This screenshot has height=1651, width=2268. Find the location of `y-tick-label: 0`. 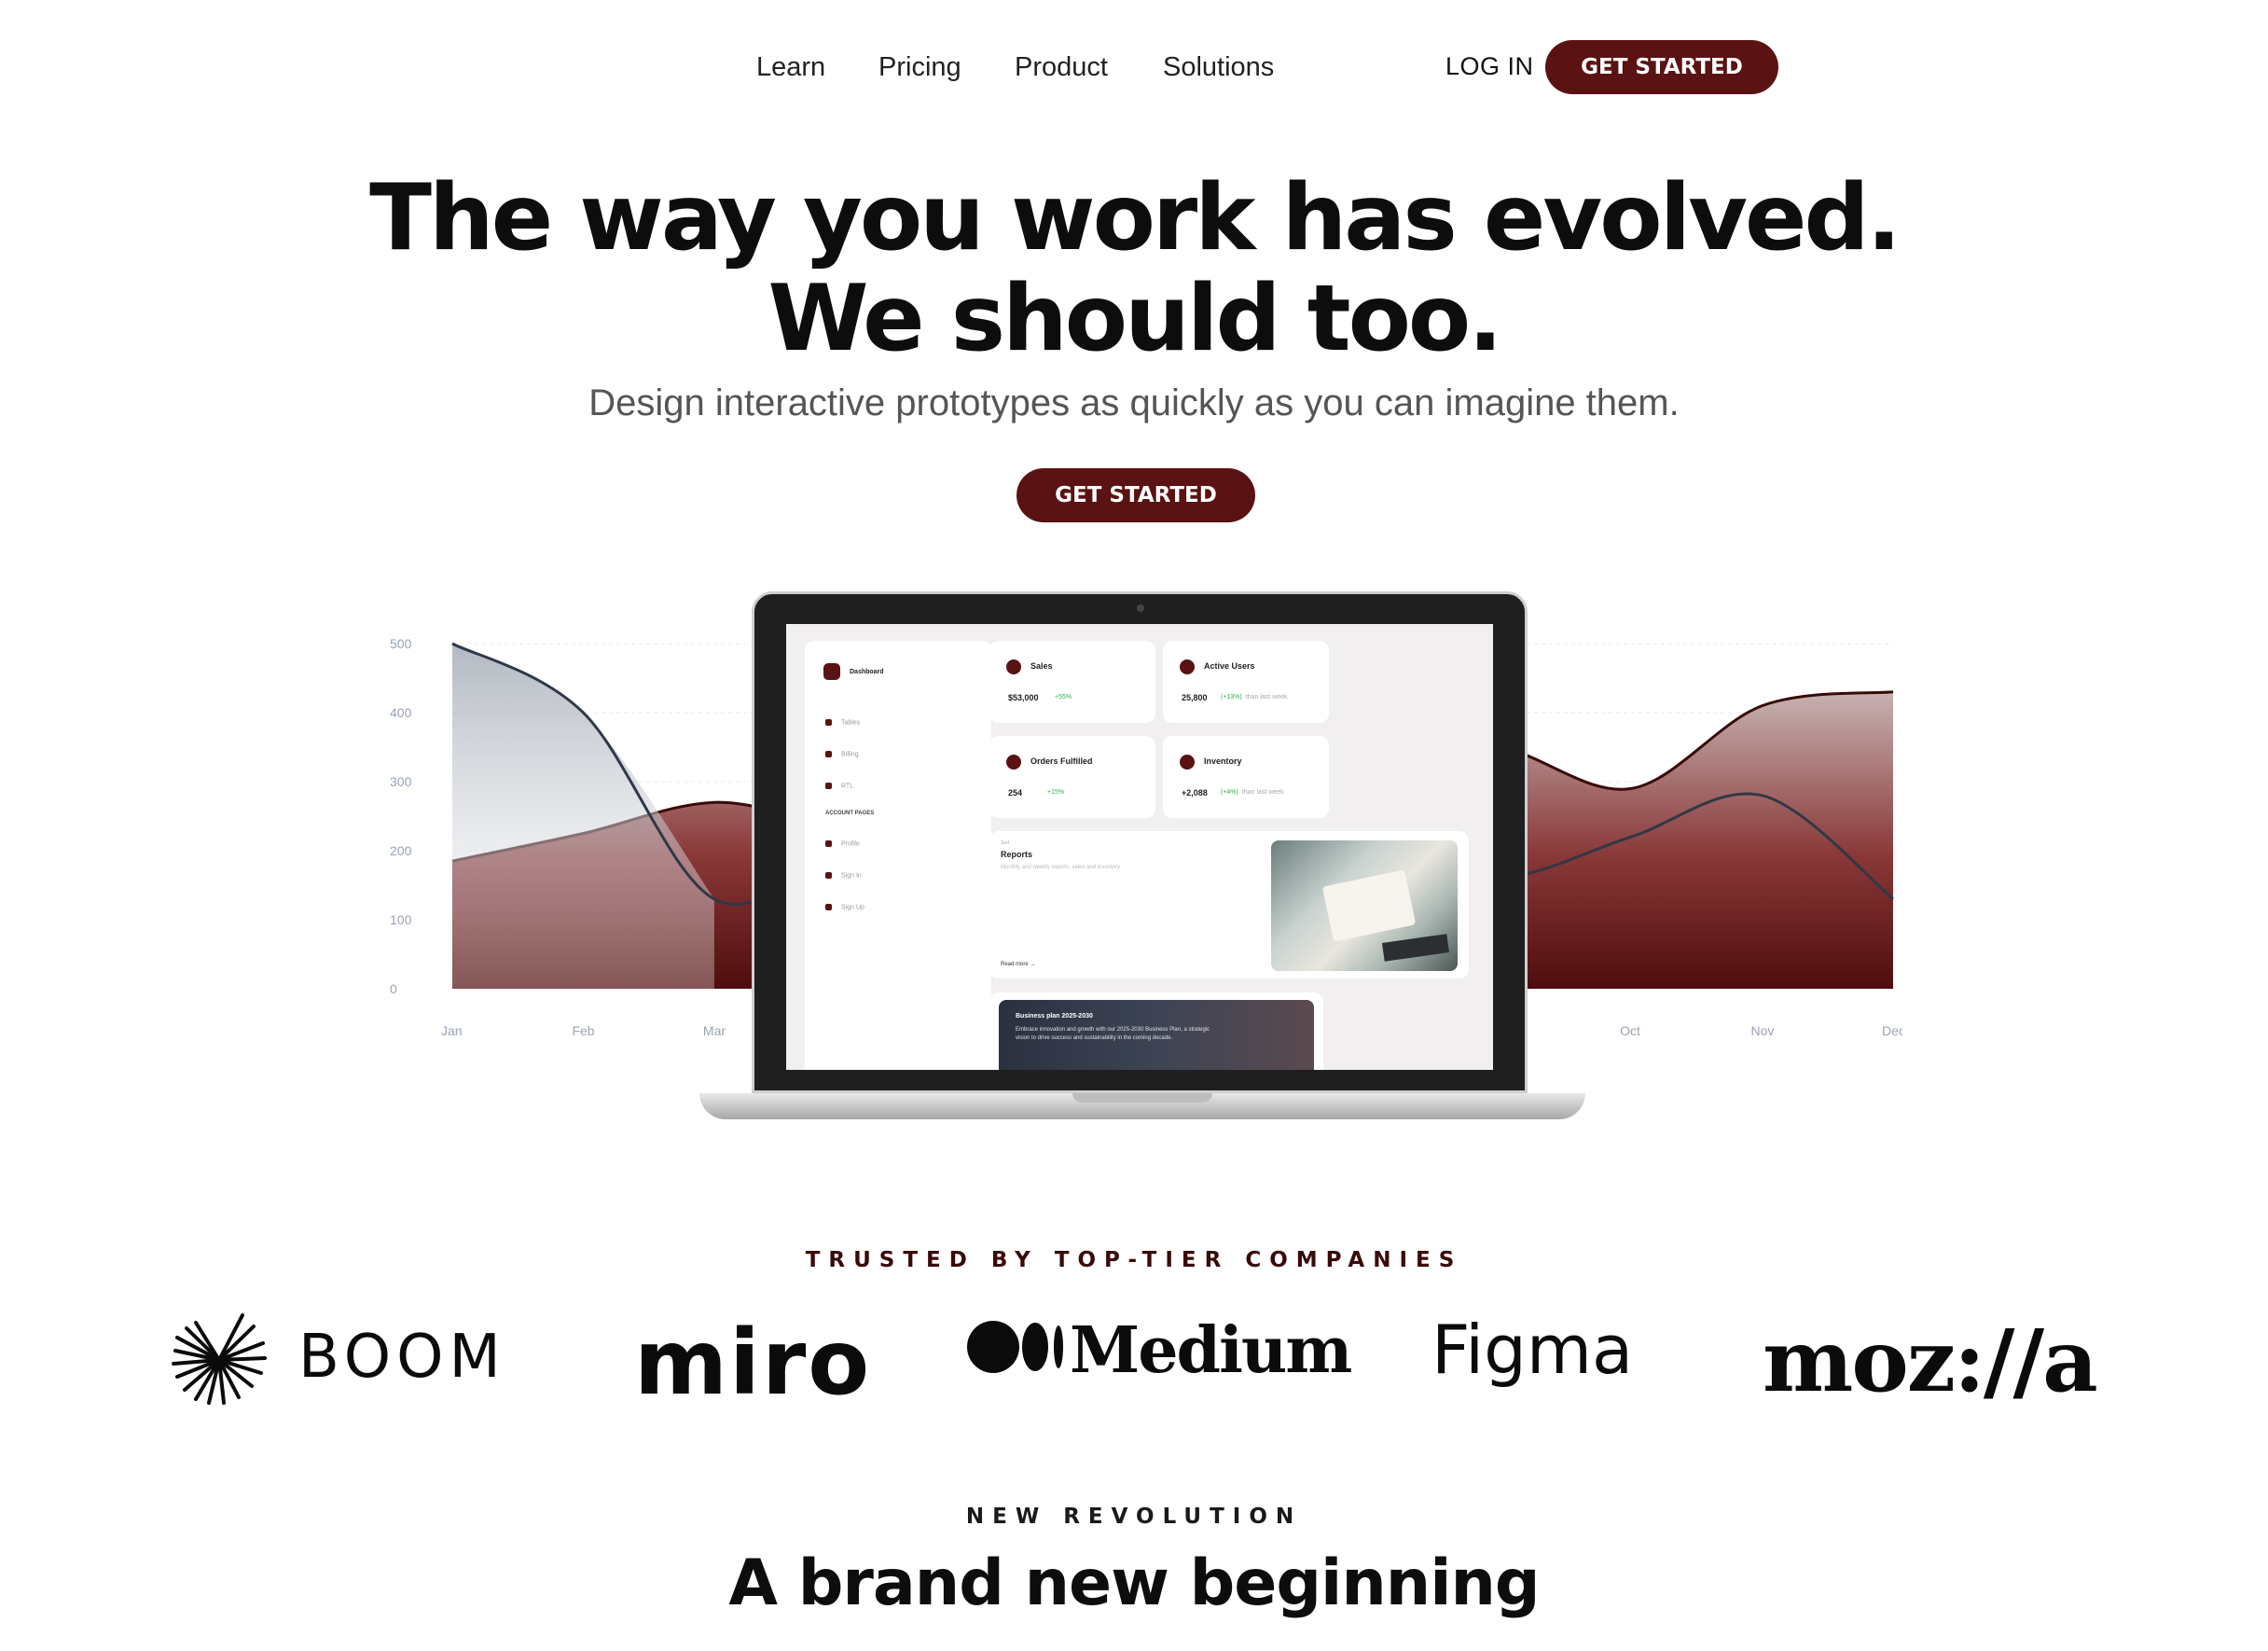

y-tick-label: 0 is located at coordinates (393, 988).